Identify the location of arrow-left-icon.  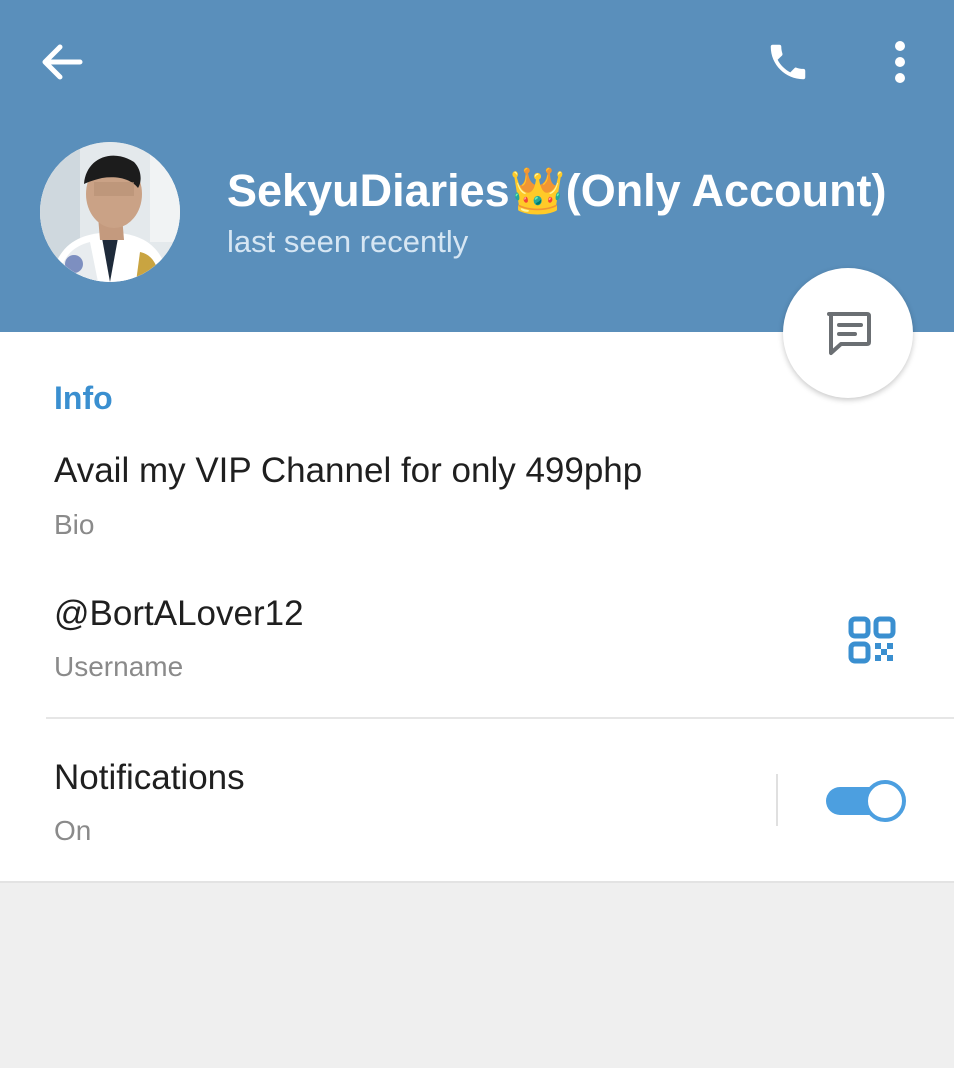
(62, 62).